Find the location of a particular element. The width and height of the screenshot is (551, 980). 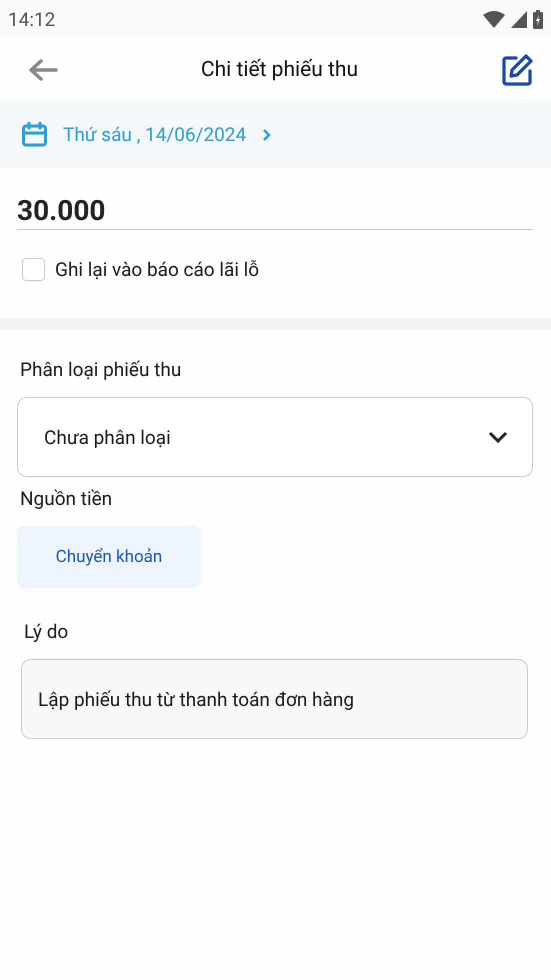

checkbox is located at coordinates (33, 269).